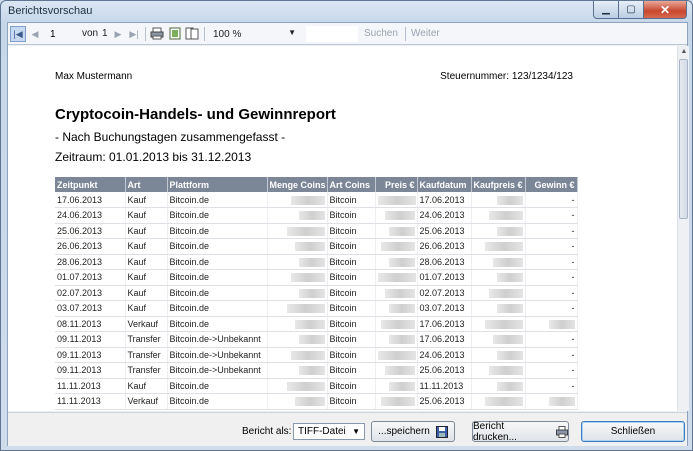  Describe the element at coordinates (444, 386) in the screenshot. I see `table-cell: 11.11.2013` at that location.